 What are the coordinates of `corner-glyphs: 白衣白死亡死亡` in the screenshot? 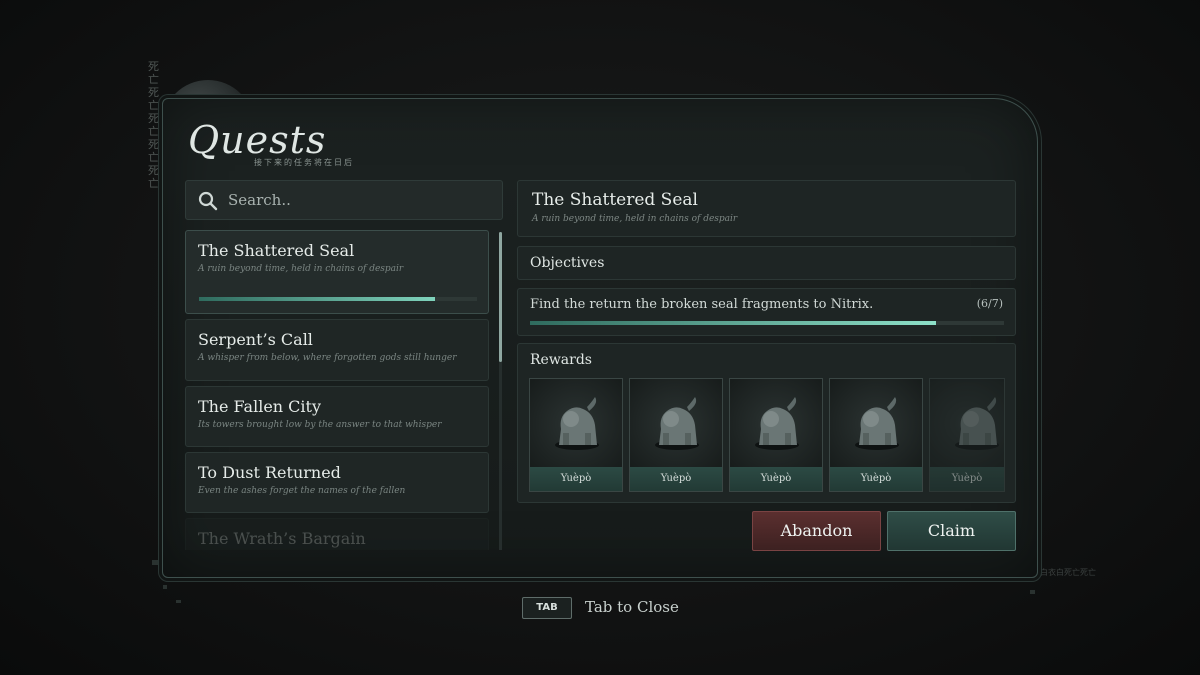 It's located at (1068, 572).